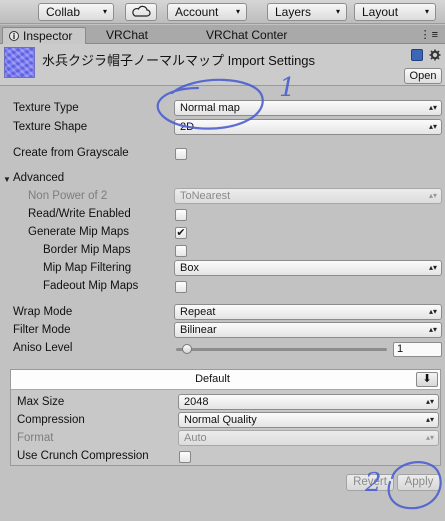 The width and height of the screenshot is (445, 521). I want to click on cloud-icon, so click(141, 11).